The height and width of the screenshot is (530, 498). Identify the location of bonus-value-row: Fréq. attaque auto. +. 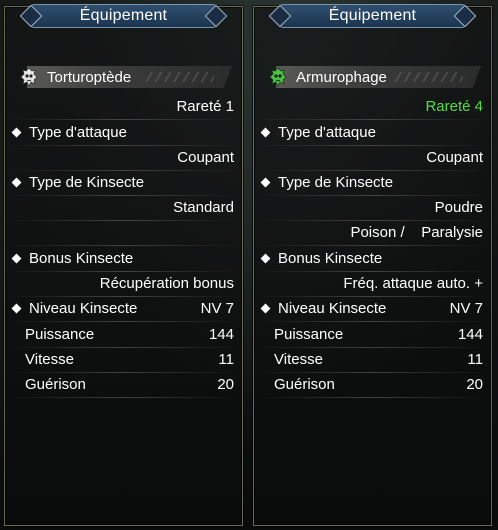
(372, 283).